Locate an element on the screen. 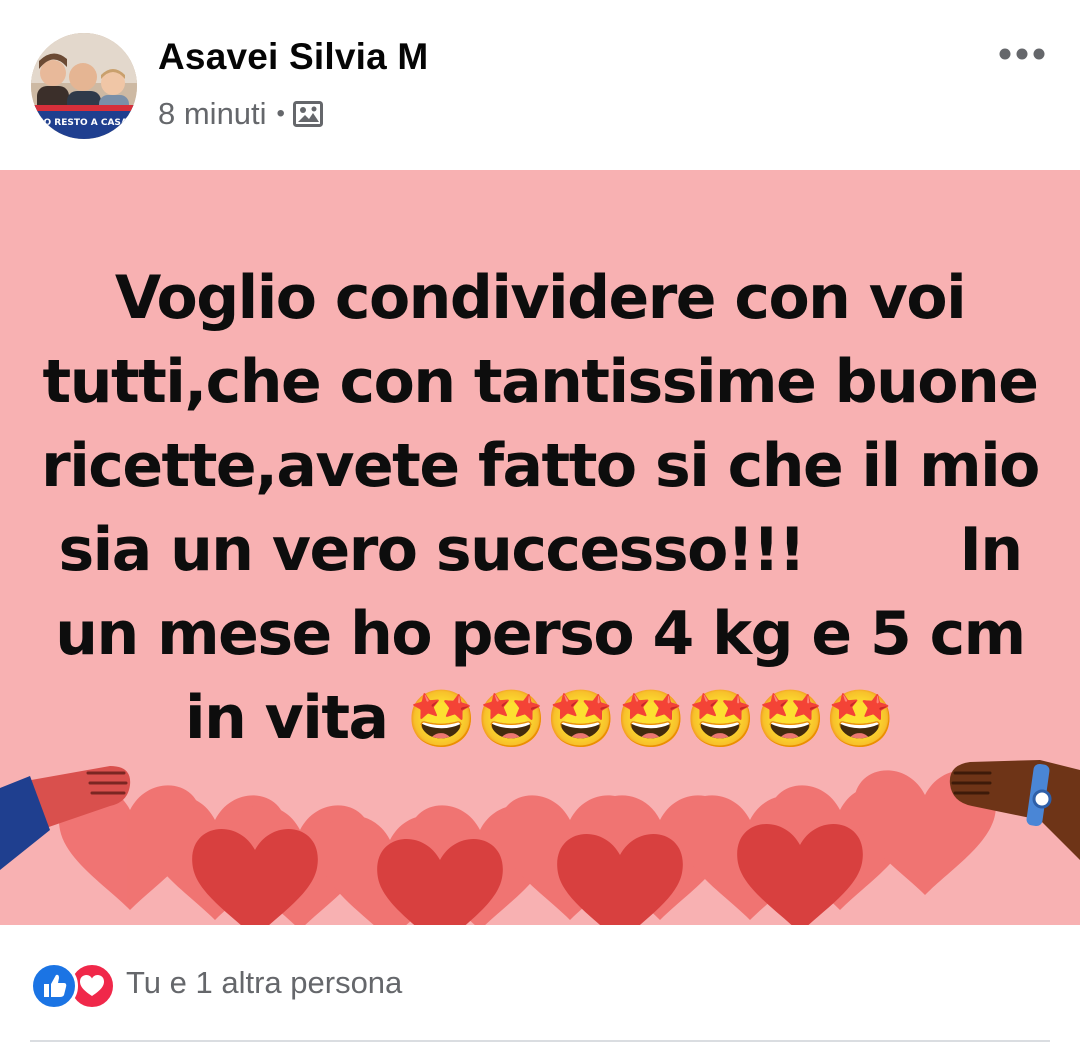 This screenshot has height=1047, width=1080. public-photo-icon is located at coordinates (307, 114).